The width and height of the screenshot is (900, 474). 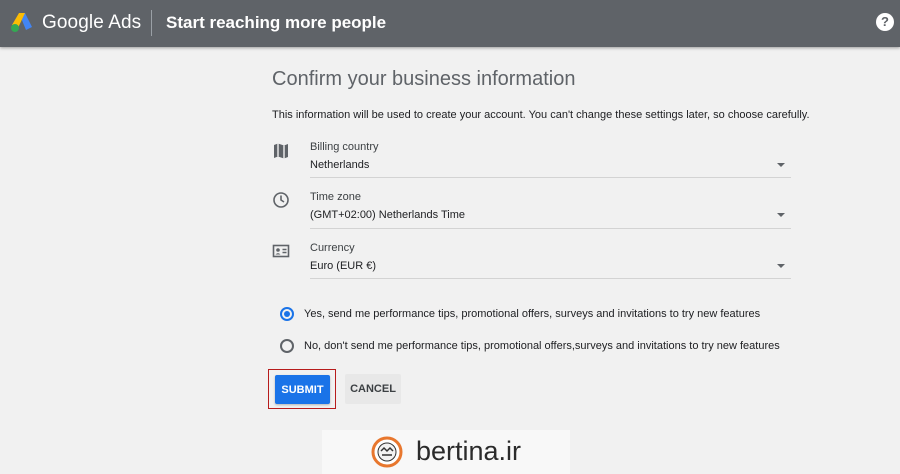 I want to click on header-divider, so click(x=151, y=23).